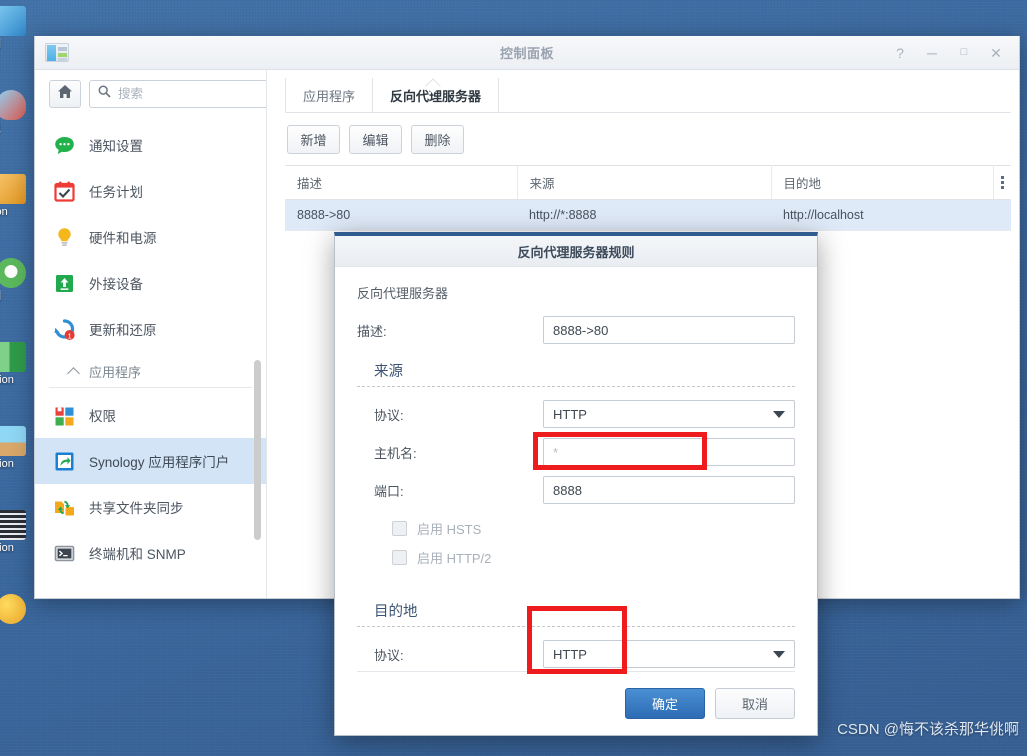  What do you see at coordinates (150, 283) in the screenshot?
I see `sidebar-item-external-devices: 外接设备` at bounding box center [150, 283].